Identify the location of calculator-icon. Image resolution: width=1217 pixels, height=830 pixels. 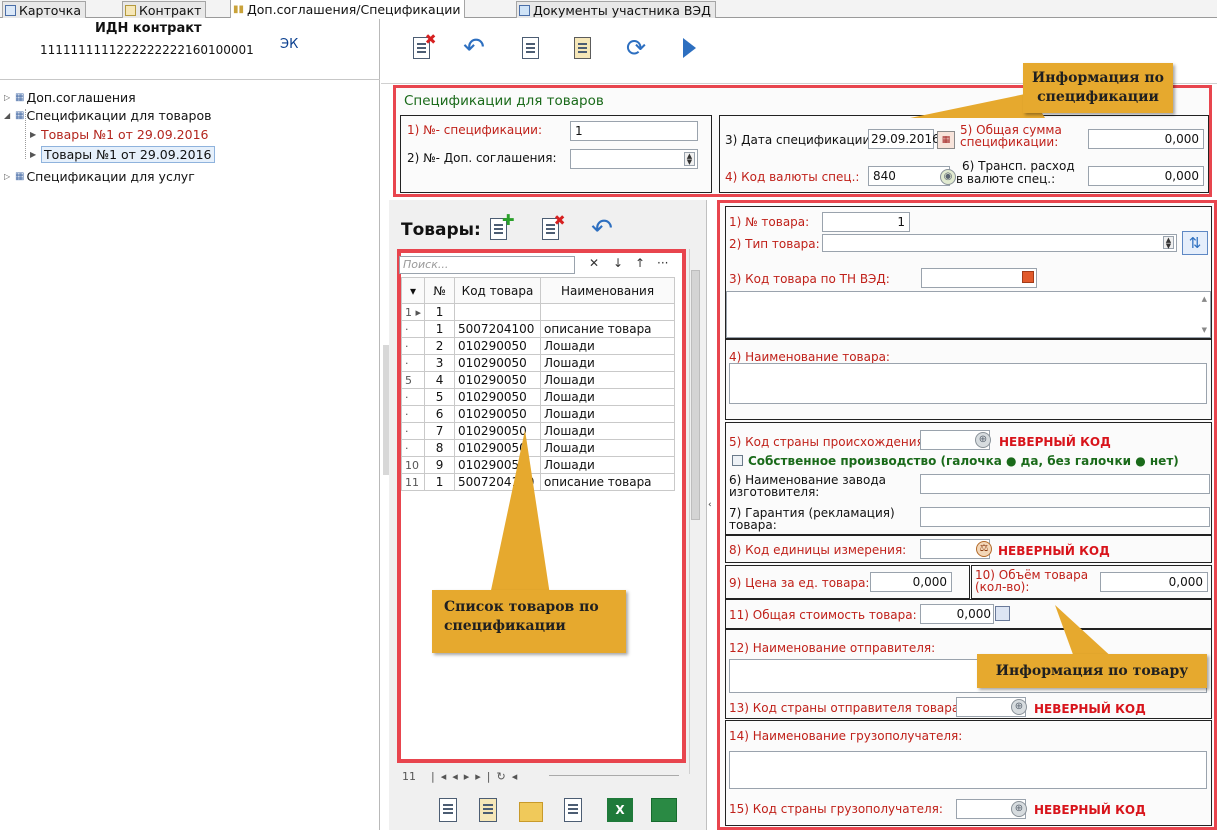
(1002, 613).